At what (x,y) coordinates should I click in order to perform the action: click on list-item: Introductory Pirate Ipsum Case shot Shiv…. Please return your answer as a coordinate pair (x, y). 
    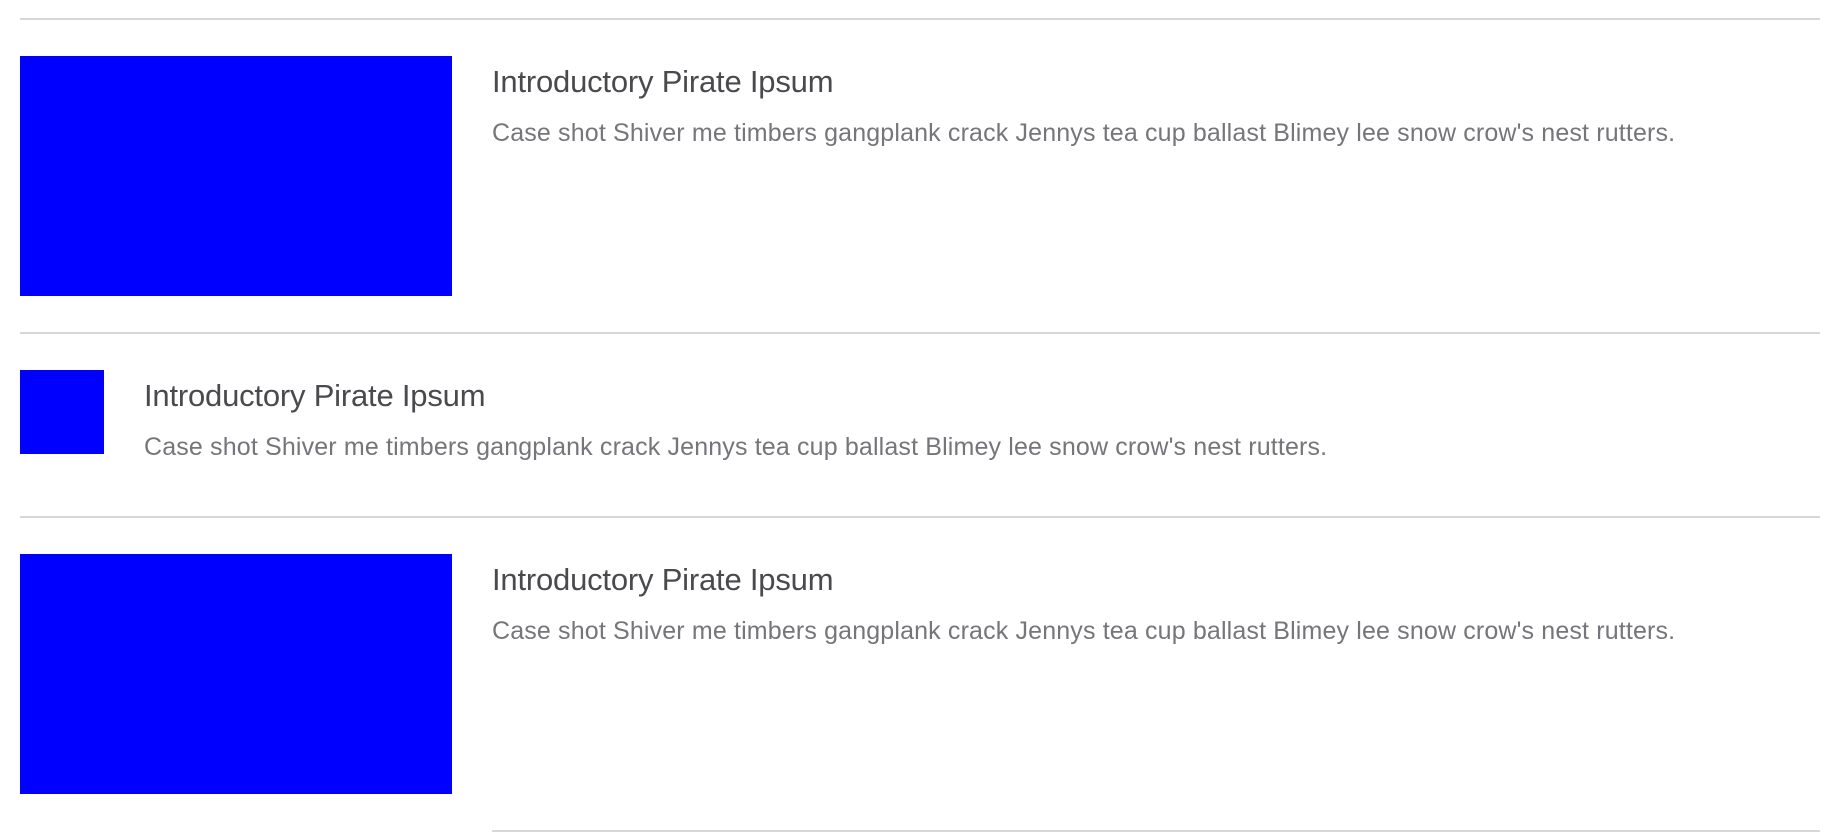
    Looking at the image, I should click on (920, 417).